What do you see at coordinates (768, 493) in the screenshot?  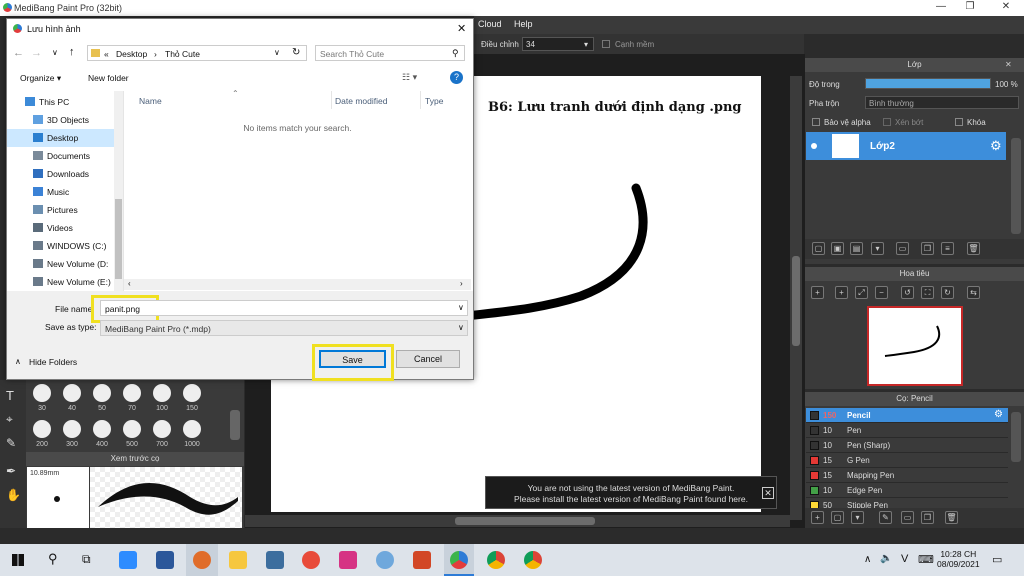 I see `notice-close-icon: ✕` at bounding box center [768, 493].